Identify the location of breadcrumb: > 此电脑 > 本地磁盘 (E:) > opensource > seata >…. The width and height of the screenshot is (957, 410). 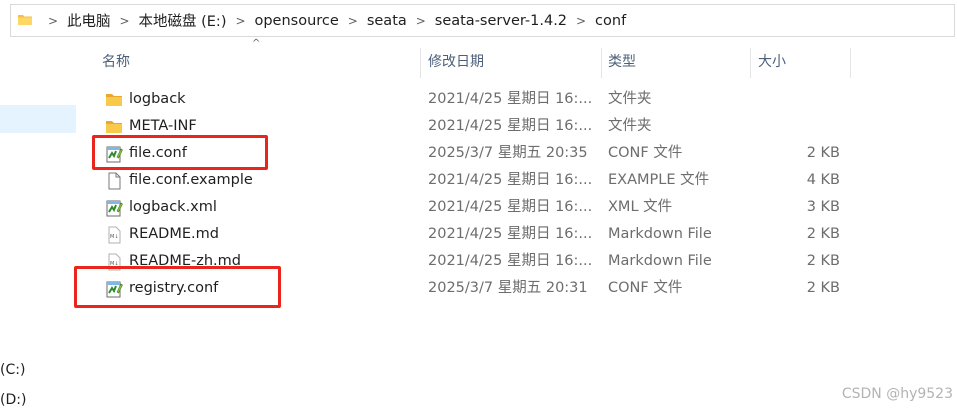
(334, 20).